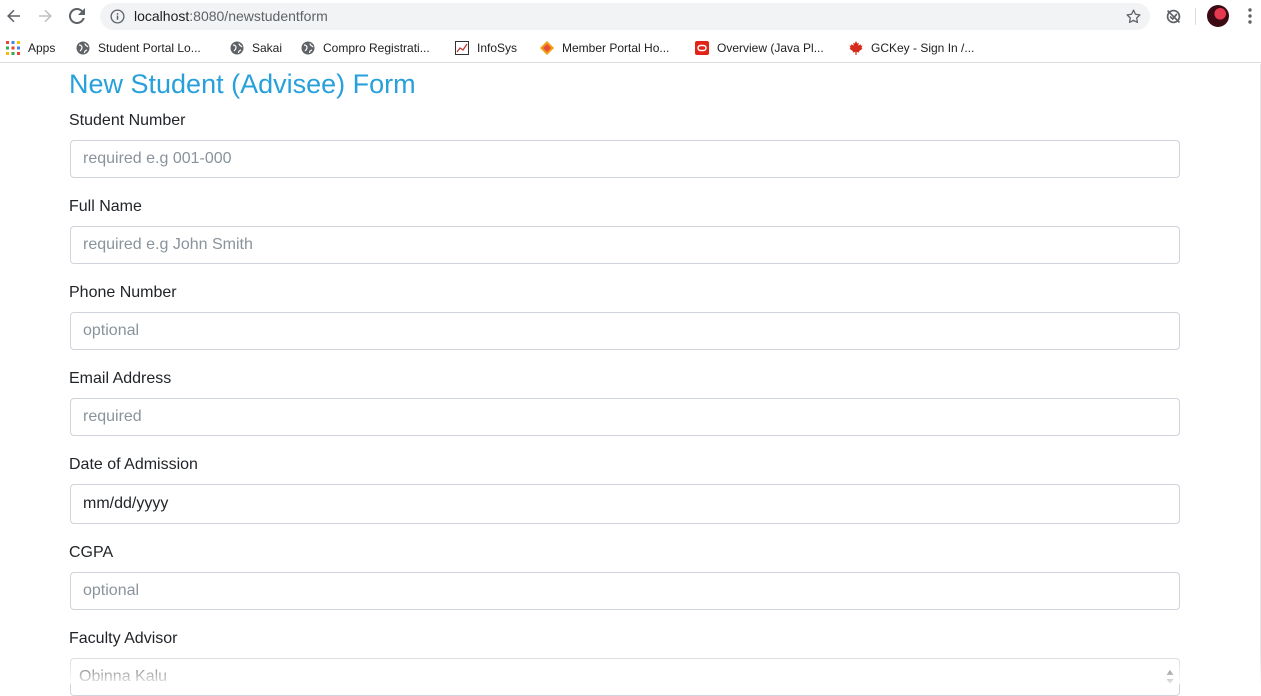 The image size is (1261, 696). I want to click on oracle-icon, so click(702, 48).